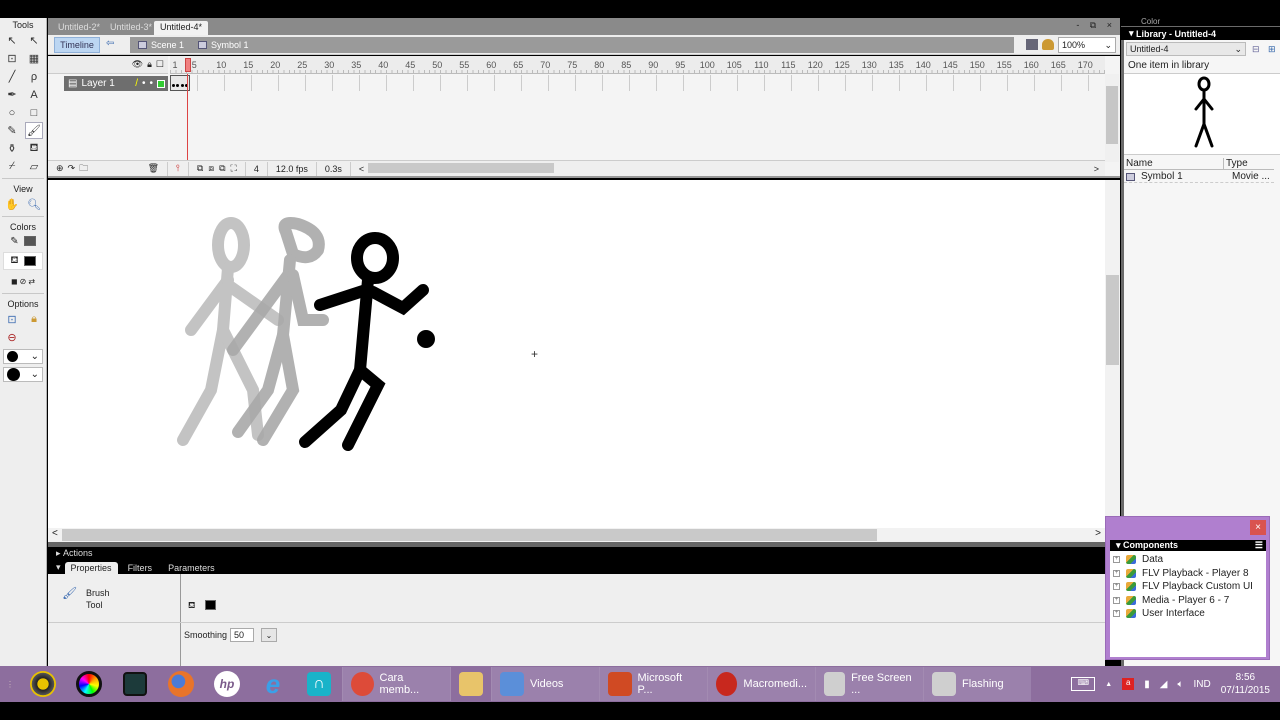 This screenshot has height=720, width=1280. What do you see at coordinates (461, 168) in the screenshot?
I see `timeline-horizontal-scroll-thumb` at bounding box center [461, 168].